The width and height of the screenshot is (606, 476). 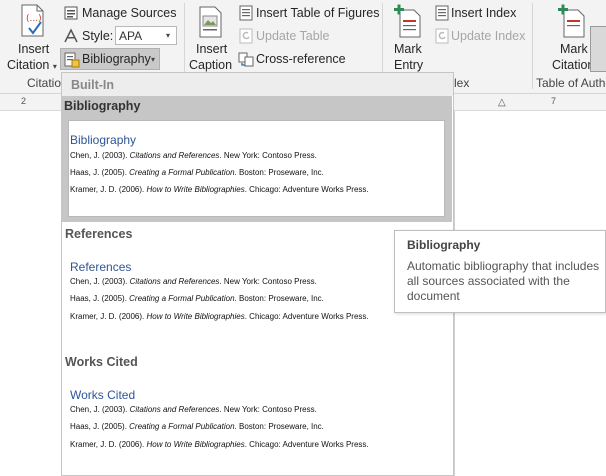 What do you see at coordinates (408, 49) in the screenshot?
I see `mark-entry-label-1: Mark` at bounding box center [408, 49].